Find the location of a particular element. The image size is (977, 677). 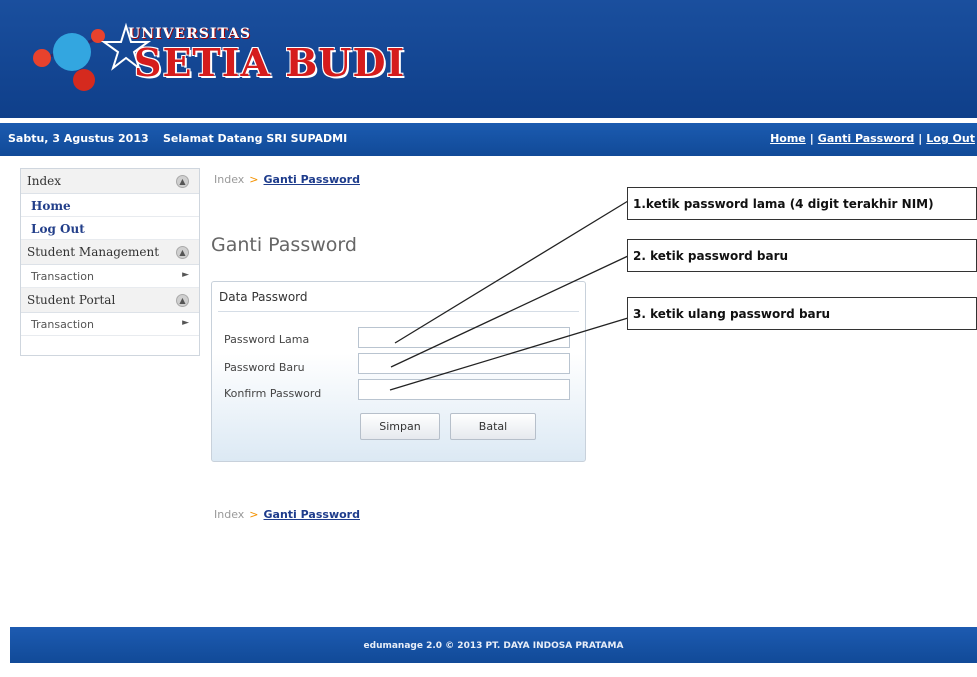

cancel-button: Batal is located at coordinates (493, 426).